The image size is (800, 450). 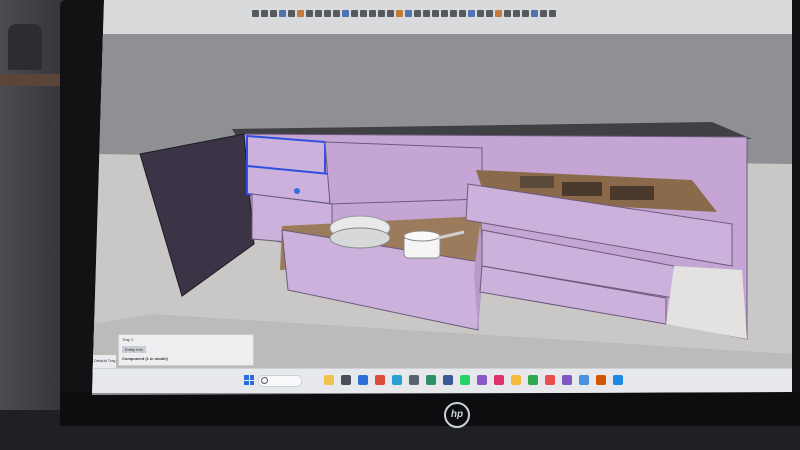 I want to click on folder-icon, so click(x=346, y=380).